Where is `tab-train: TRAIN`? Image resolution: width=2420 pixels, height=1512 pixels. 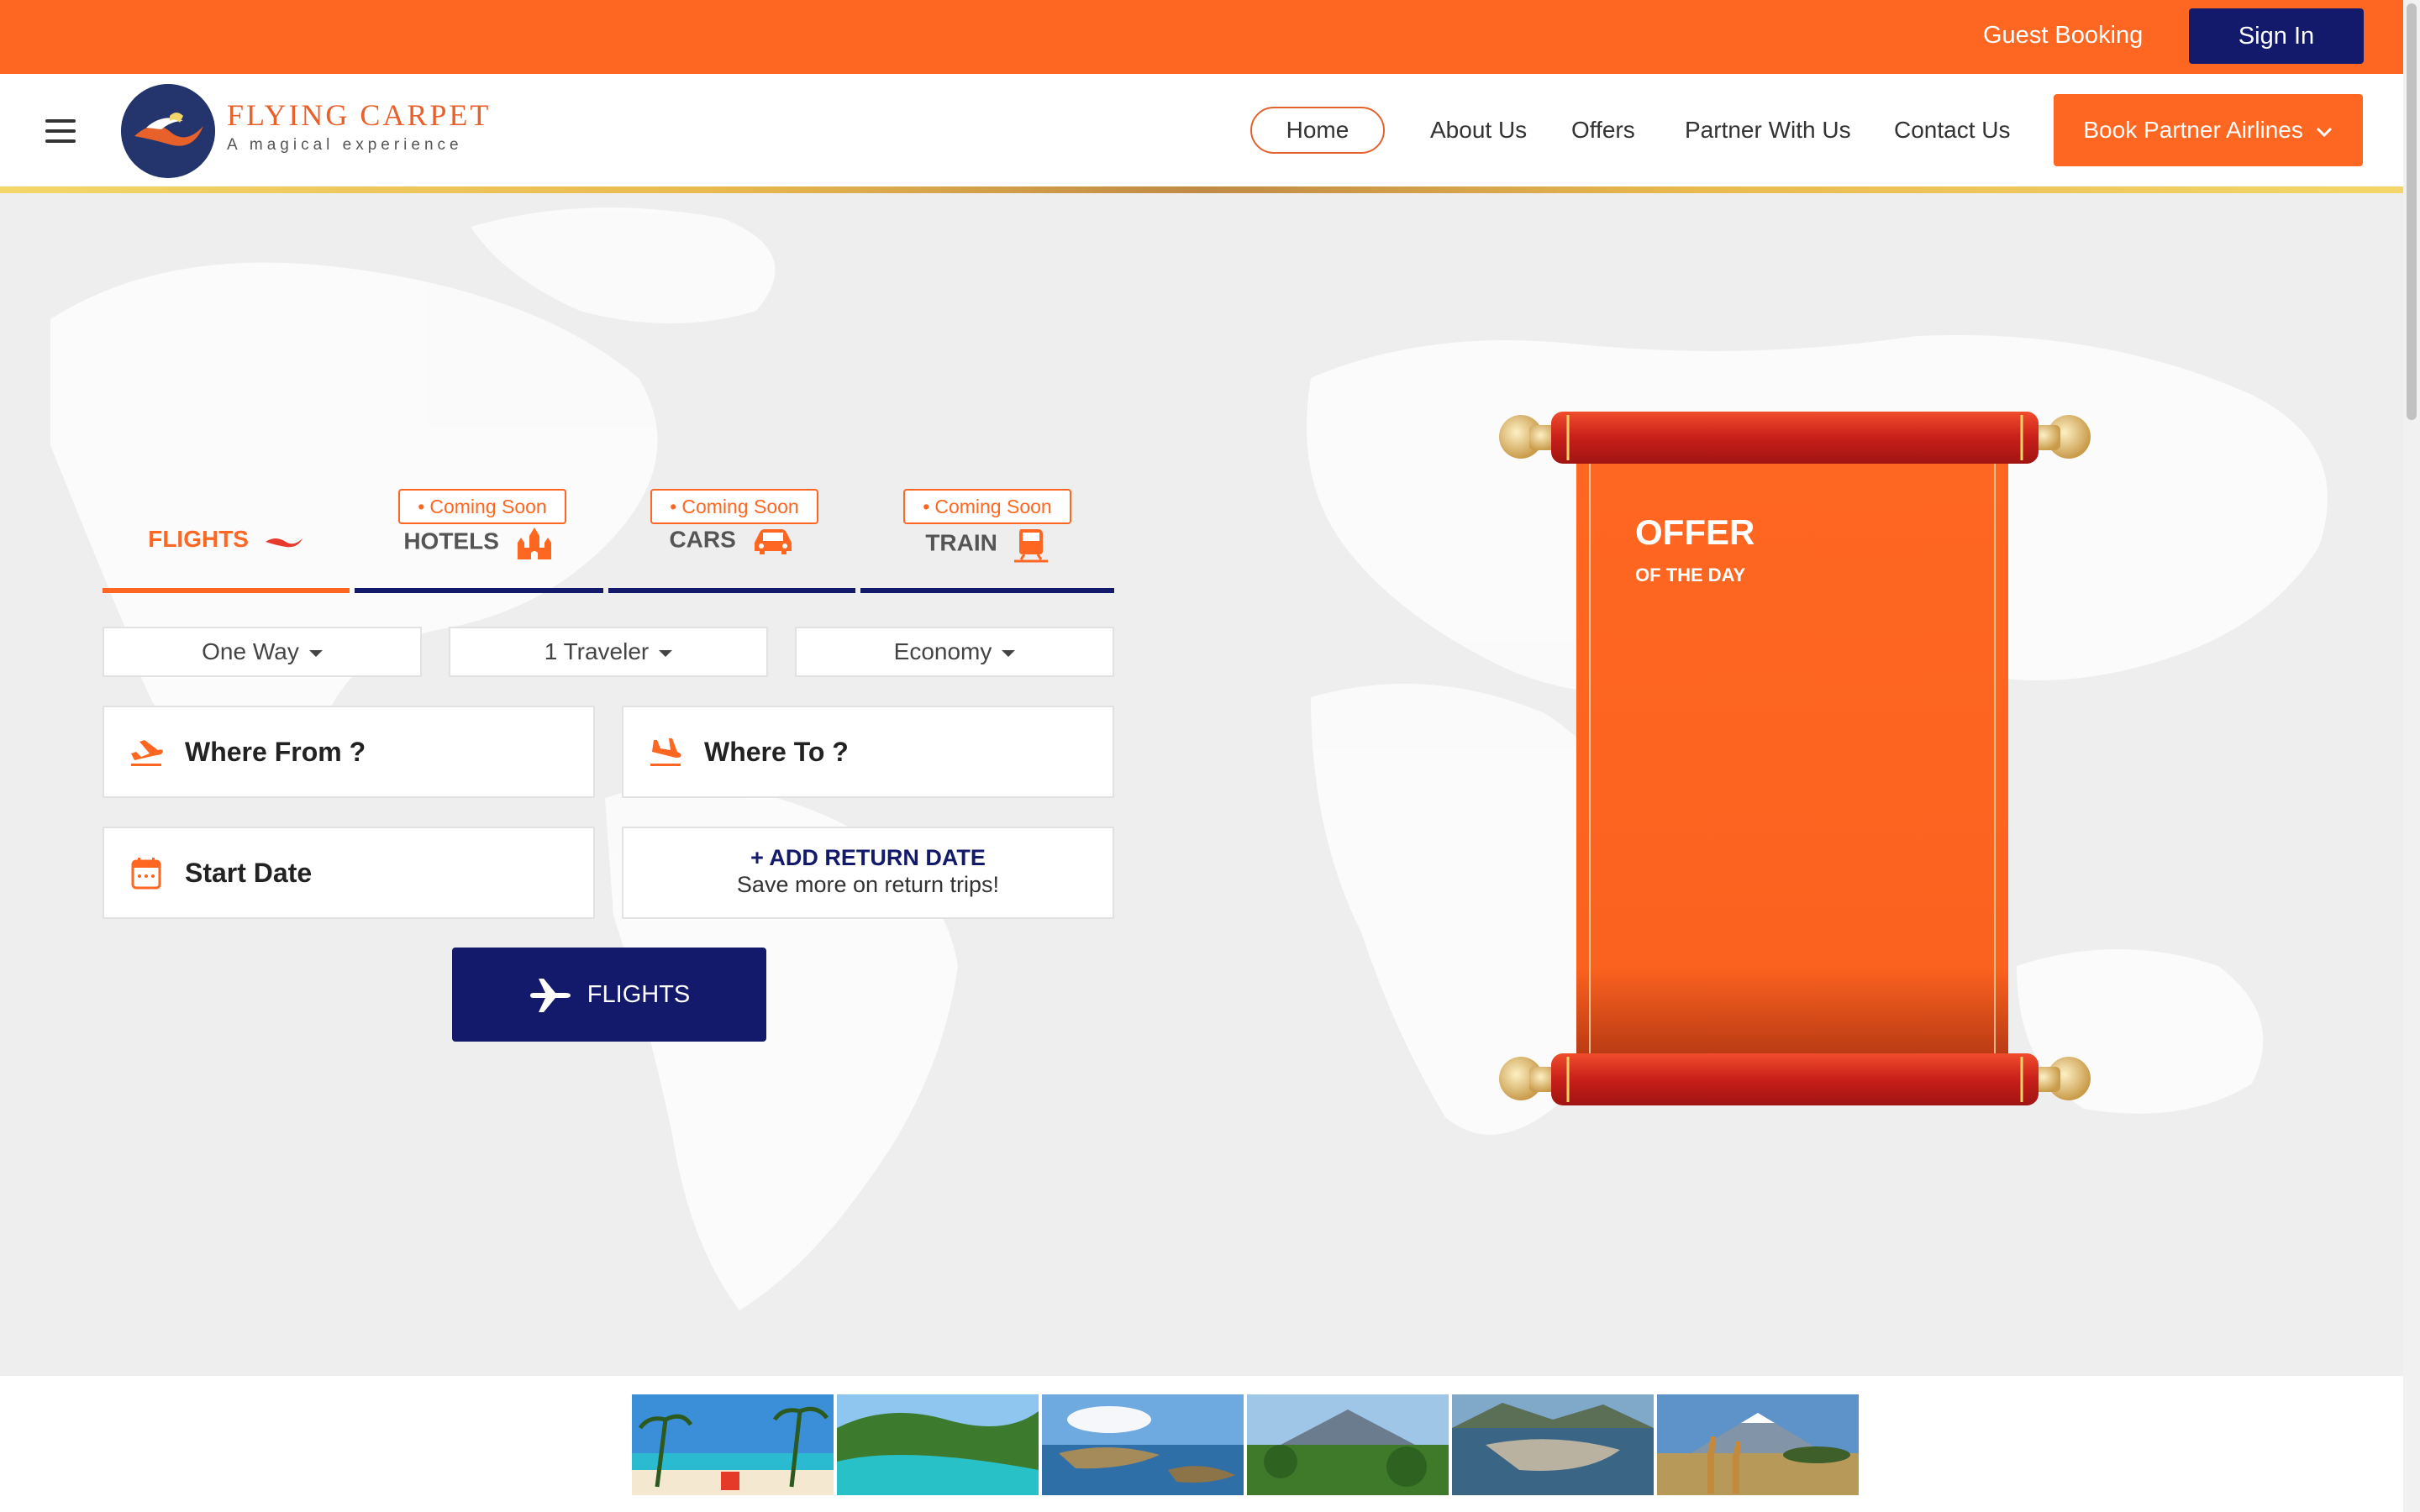
tab-train: TRAIN is located at coordinates (987, 557).